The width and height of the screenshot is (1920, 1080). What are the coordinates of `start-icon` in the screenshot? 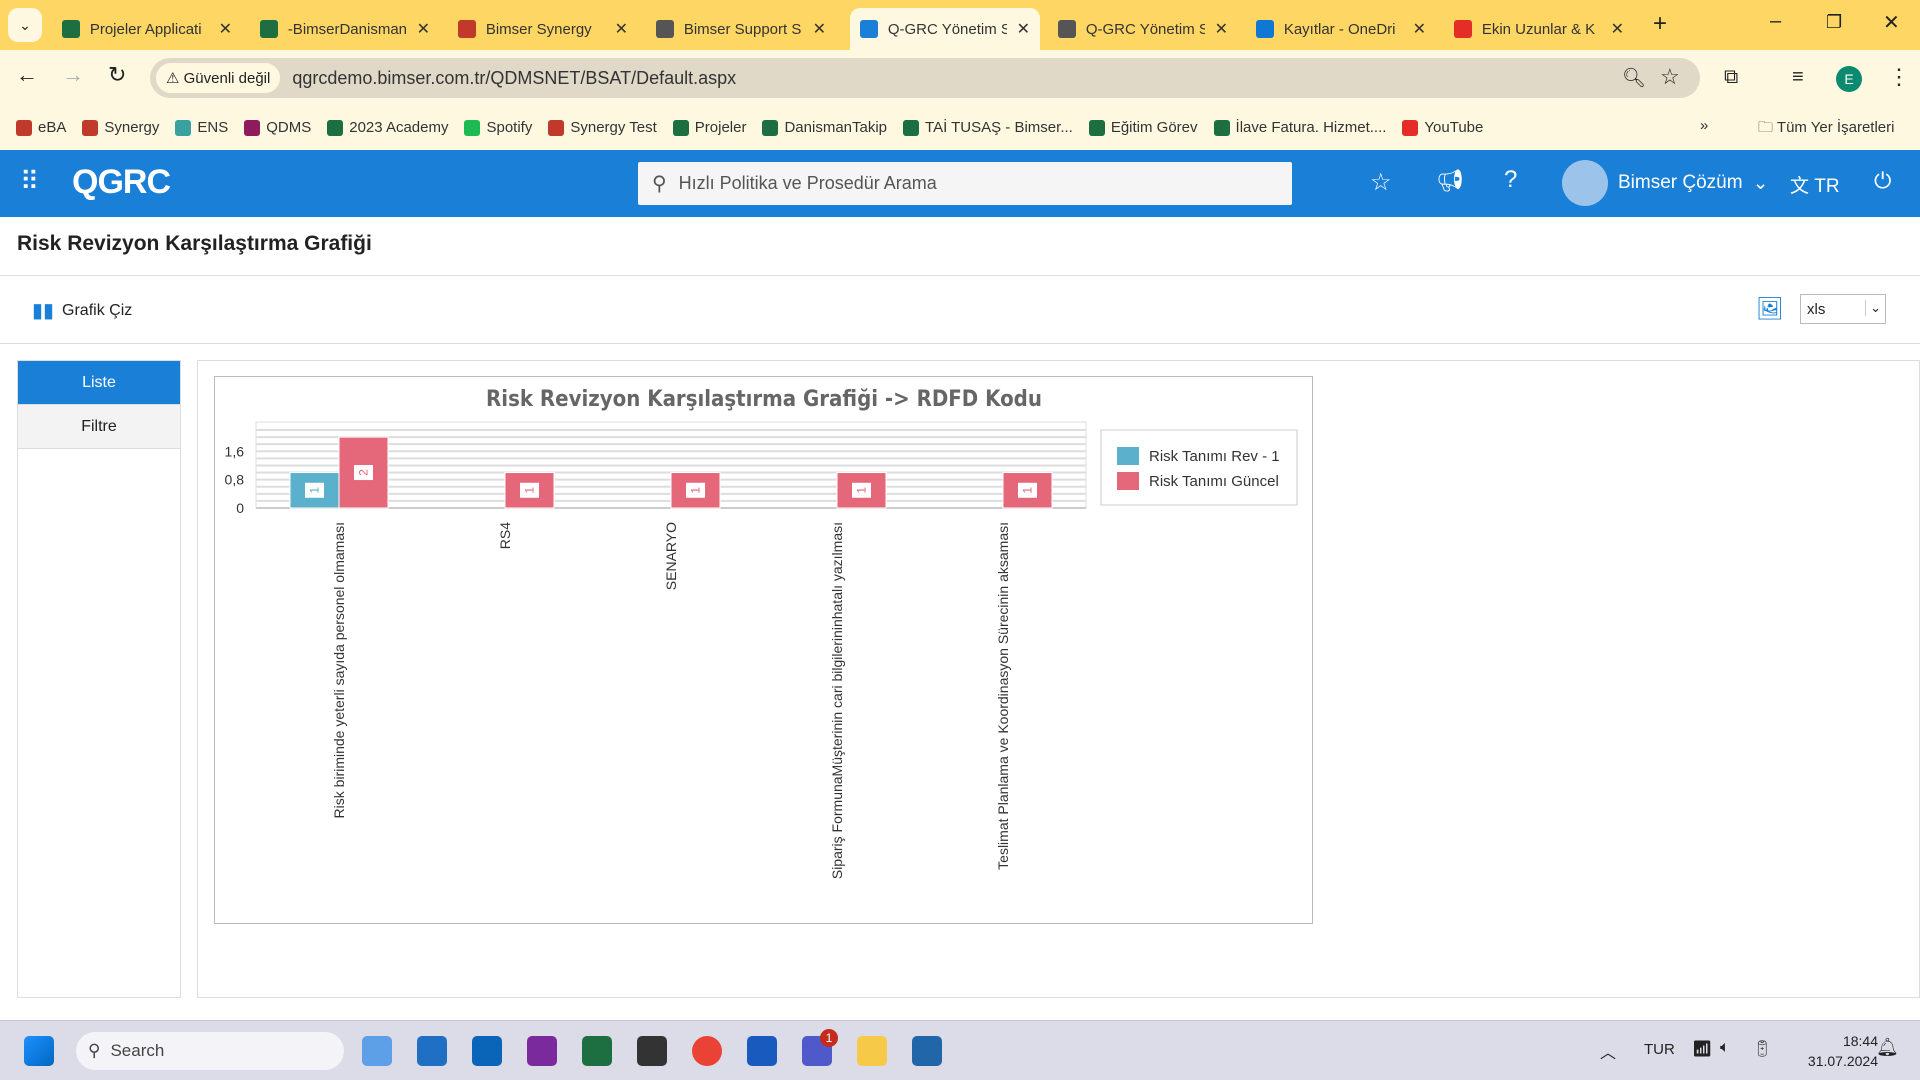 It's located at (39, 1051).